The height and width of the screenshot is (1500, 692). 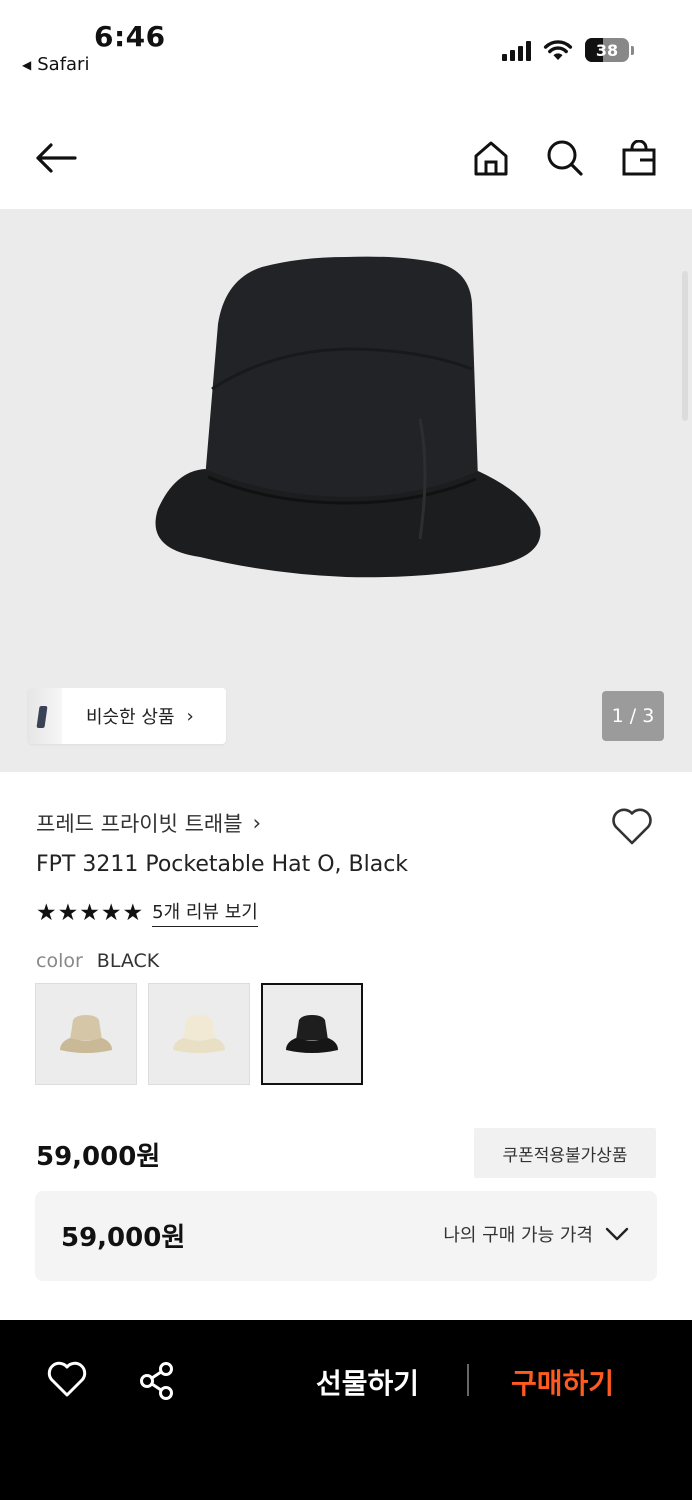 I want to click on product-name: FPT 3211 Pocketable Hat O, Black, so click(x=222, y=864).